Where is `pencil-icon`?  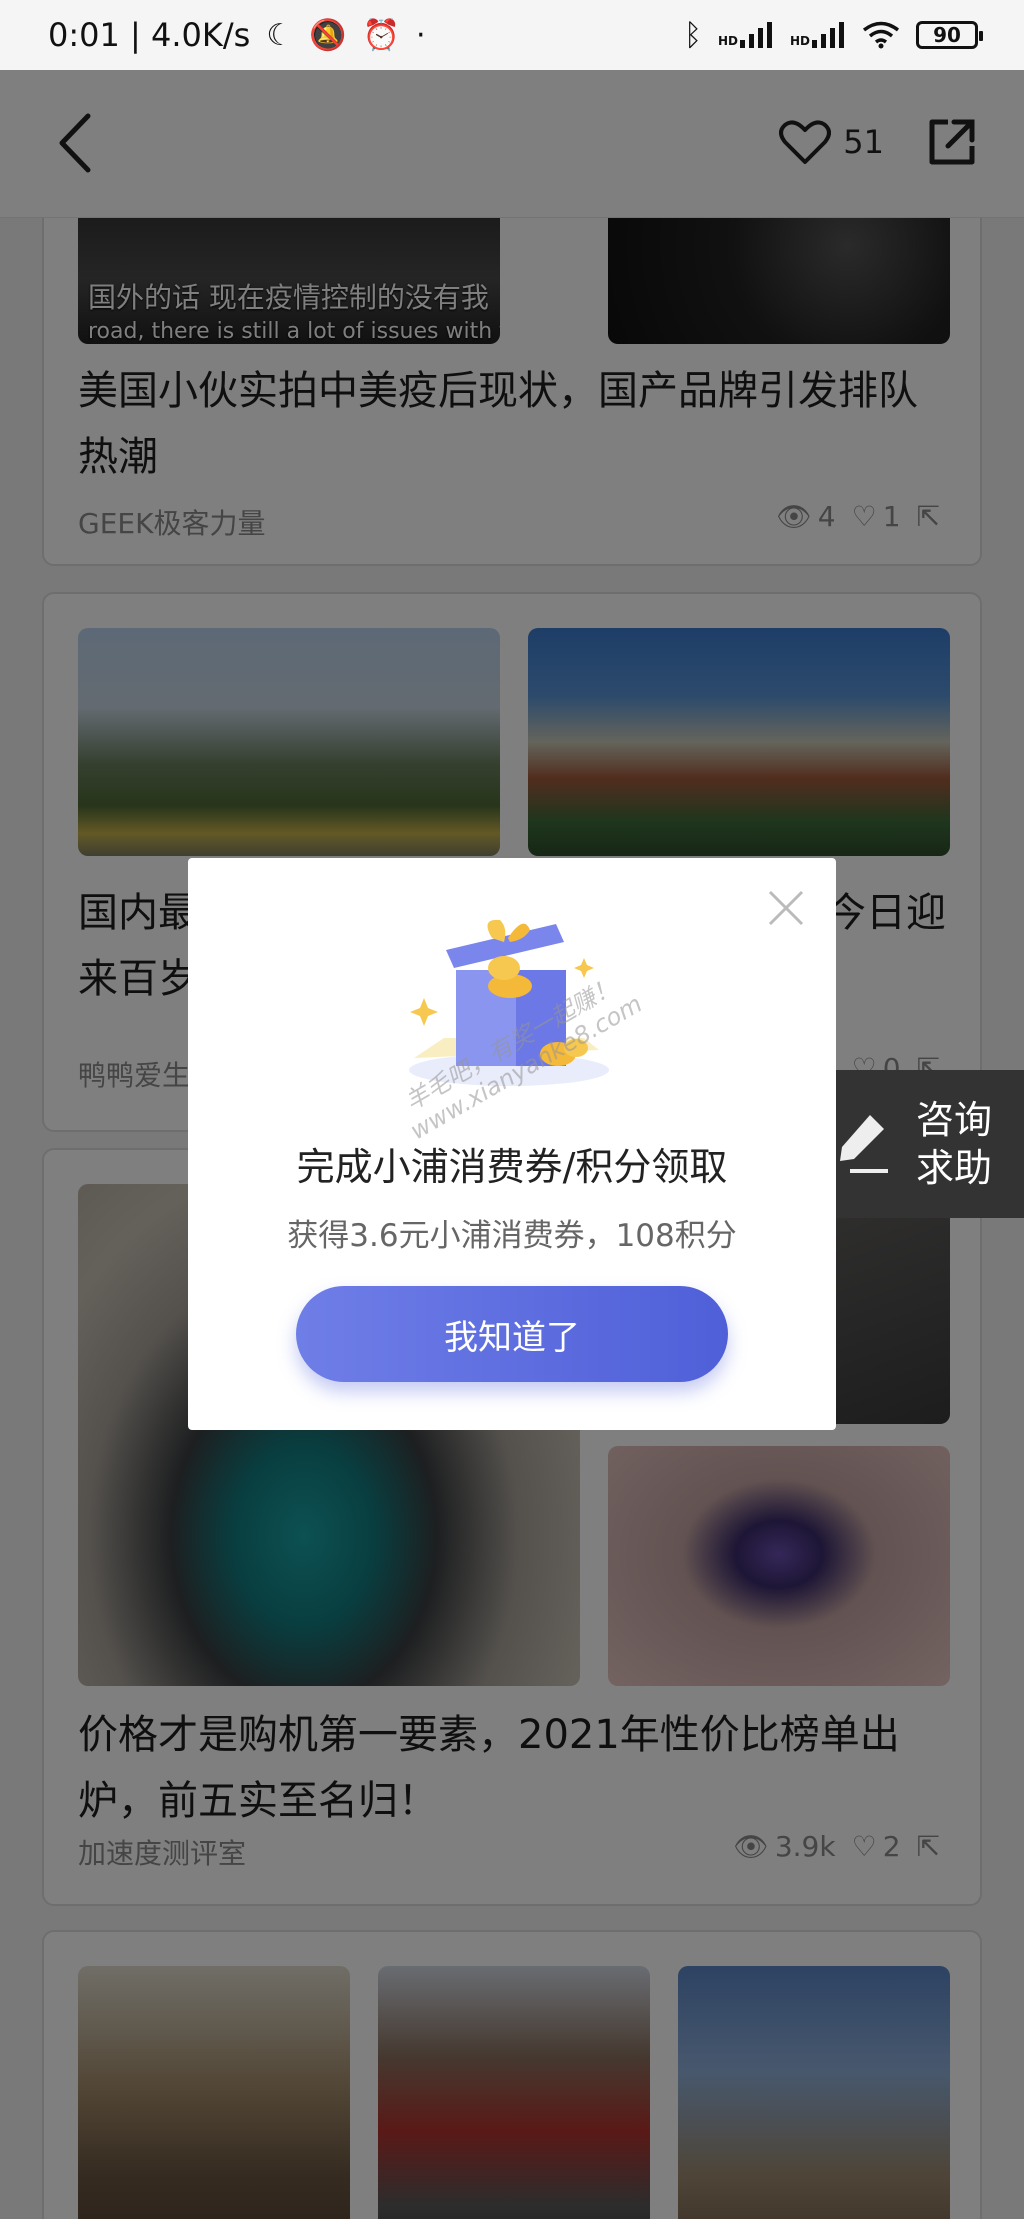
pencil-icon is located at coordinates (864, 1144).